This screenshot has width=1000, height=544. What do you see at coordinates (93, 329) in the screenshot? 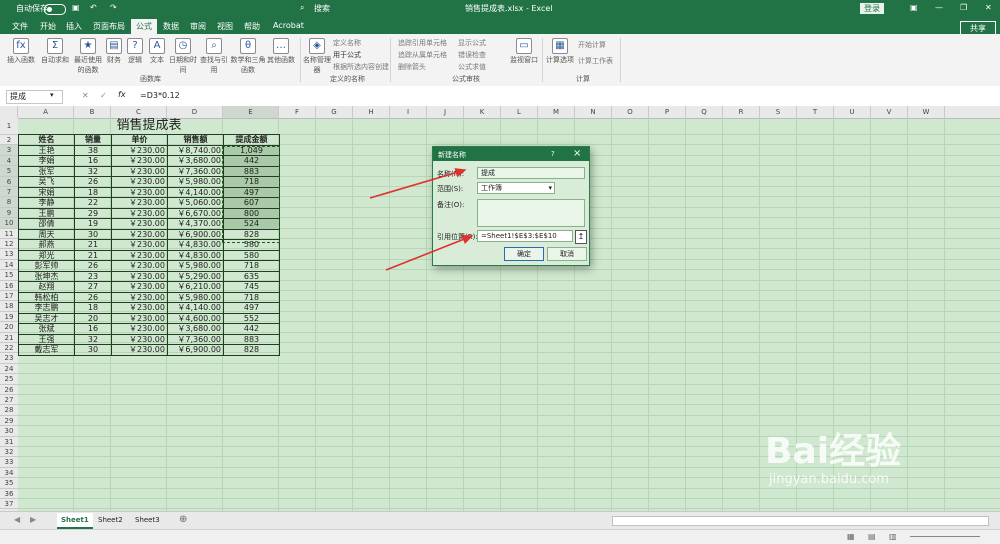
I see `cell-quantity: 16` at bounding box center [93, 329].